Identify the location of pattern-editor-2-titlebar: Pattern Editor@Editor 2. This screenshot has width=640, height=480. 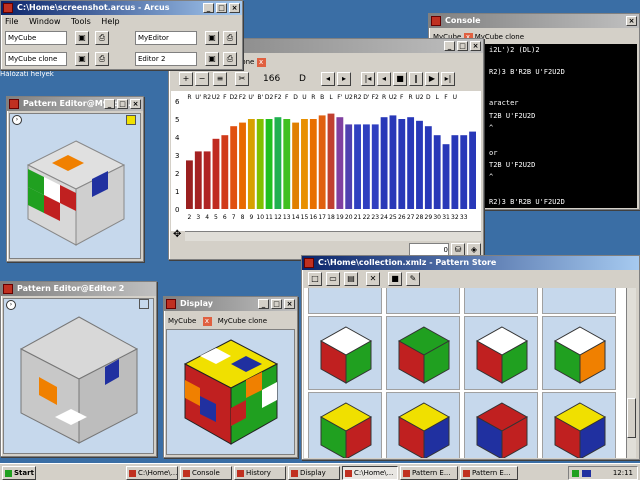
(78, 289).